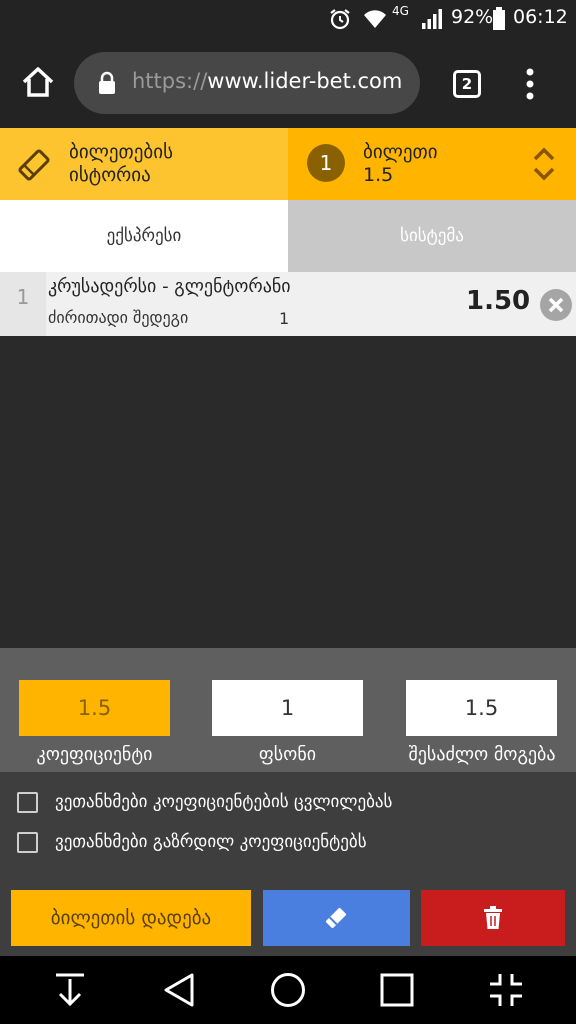  I want to click on ticket-code-button, so click(336, 918).